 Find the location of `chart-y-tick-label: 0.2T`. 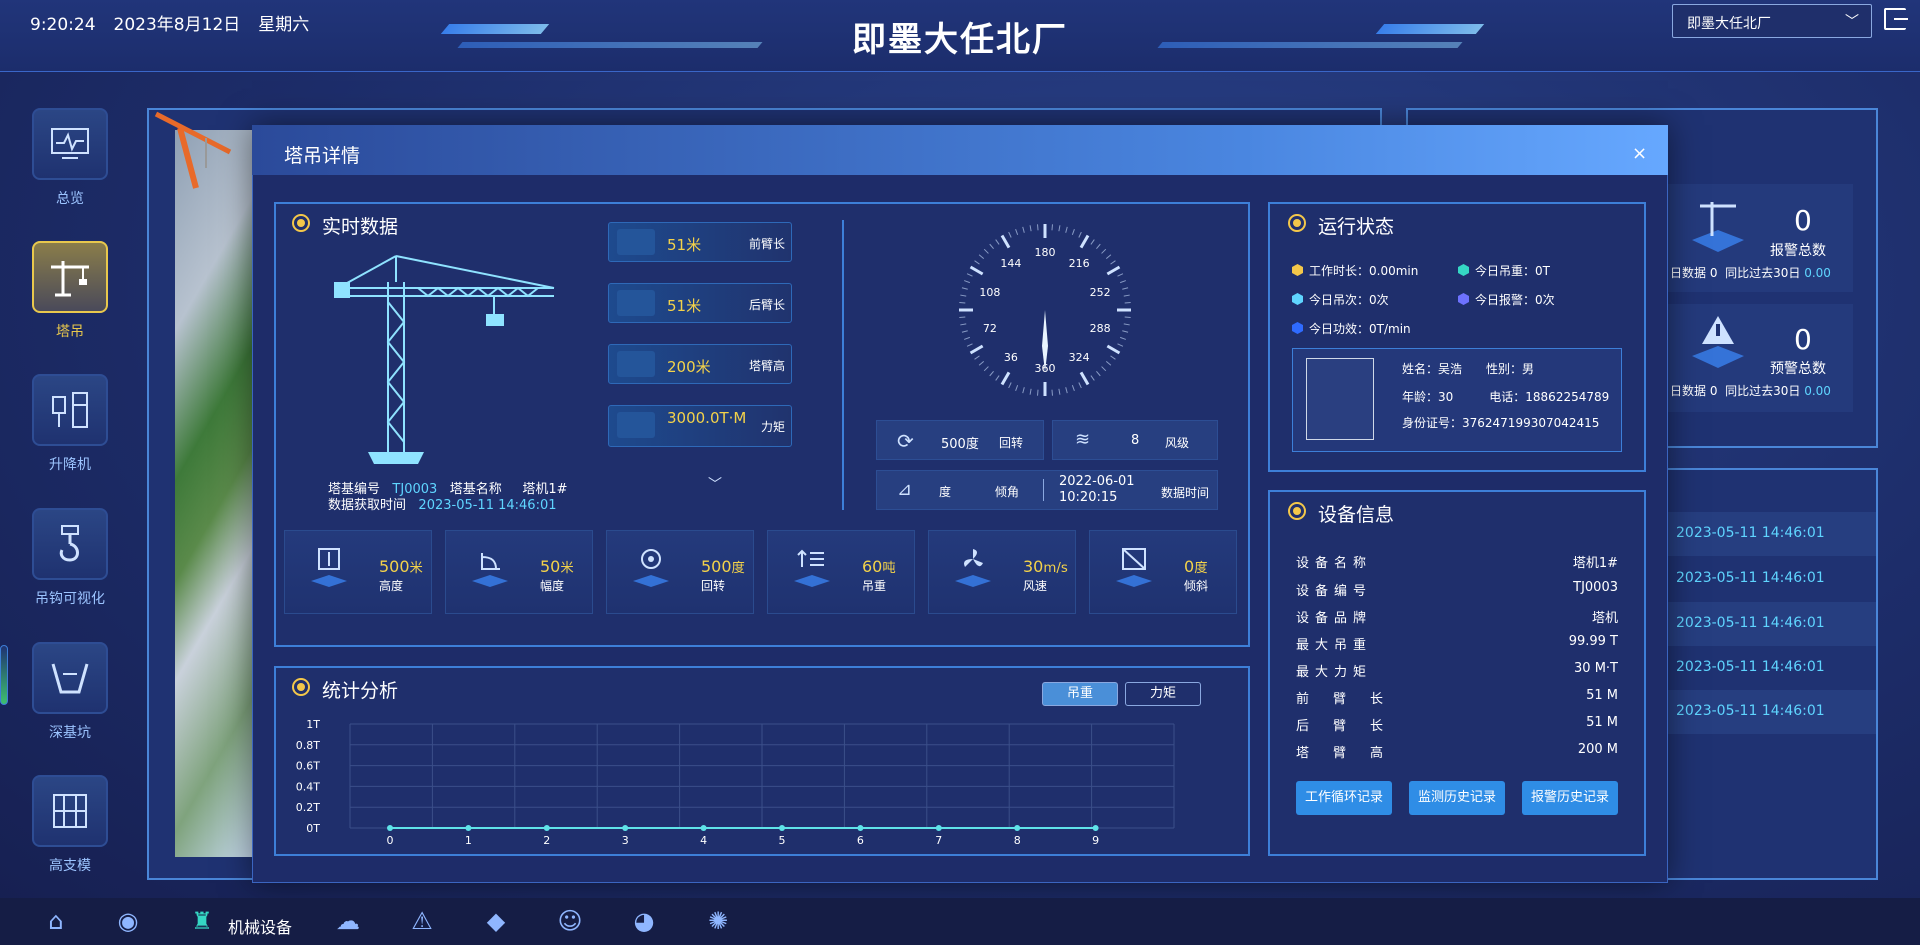

chart-y-tick-label: 0.2T is located at coordinates (308, 807).